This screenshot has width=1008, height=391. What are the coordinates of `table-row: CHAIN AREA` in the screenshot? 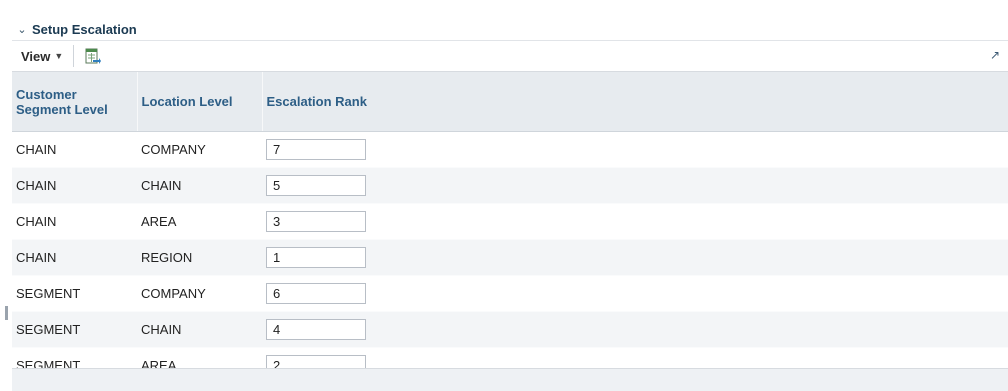 It's located at (510, 221).